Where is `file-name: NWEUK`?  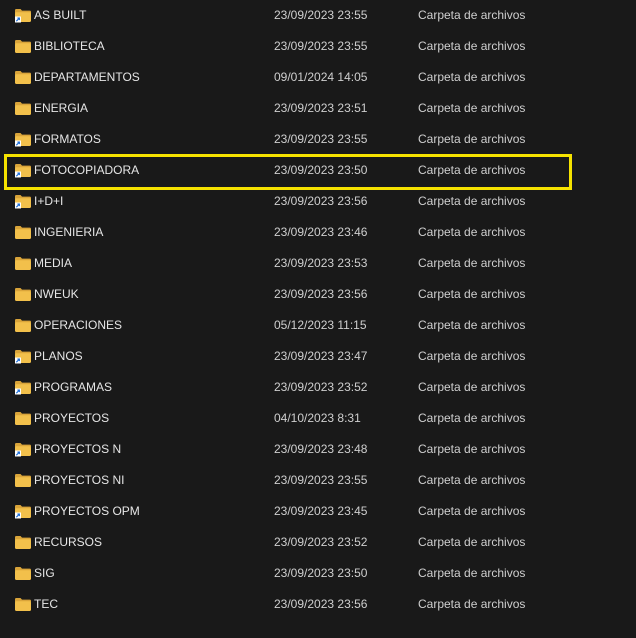 file-name: NWEUK is located at coordinates (56, 294).